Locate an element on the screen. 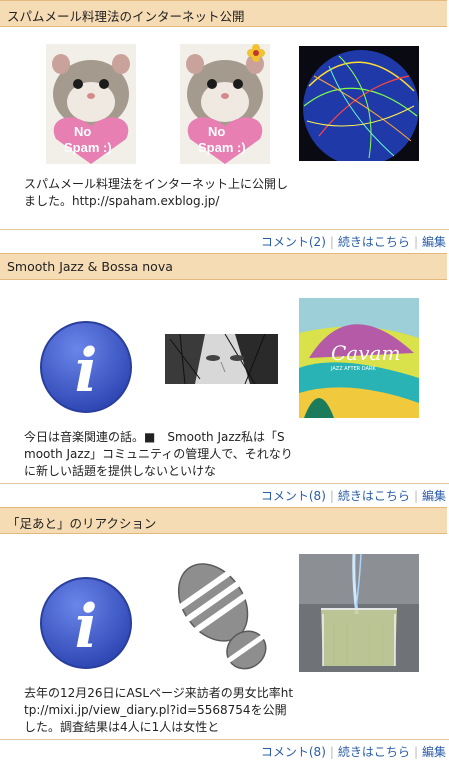 The image size is (449, 766). entry-header: スパムメール料理法のインターネット公開 is located at coordinates (223, 13).